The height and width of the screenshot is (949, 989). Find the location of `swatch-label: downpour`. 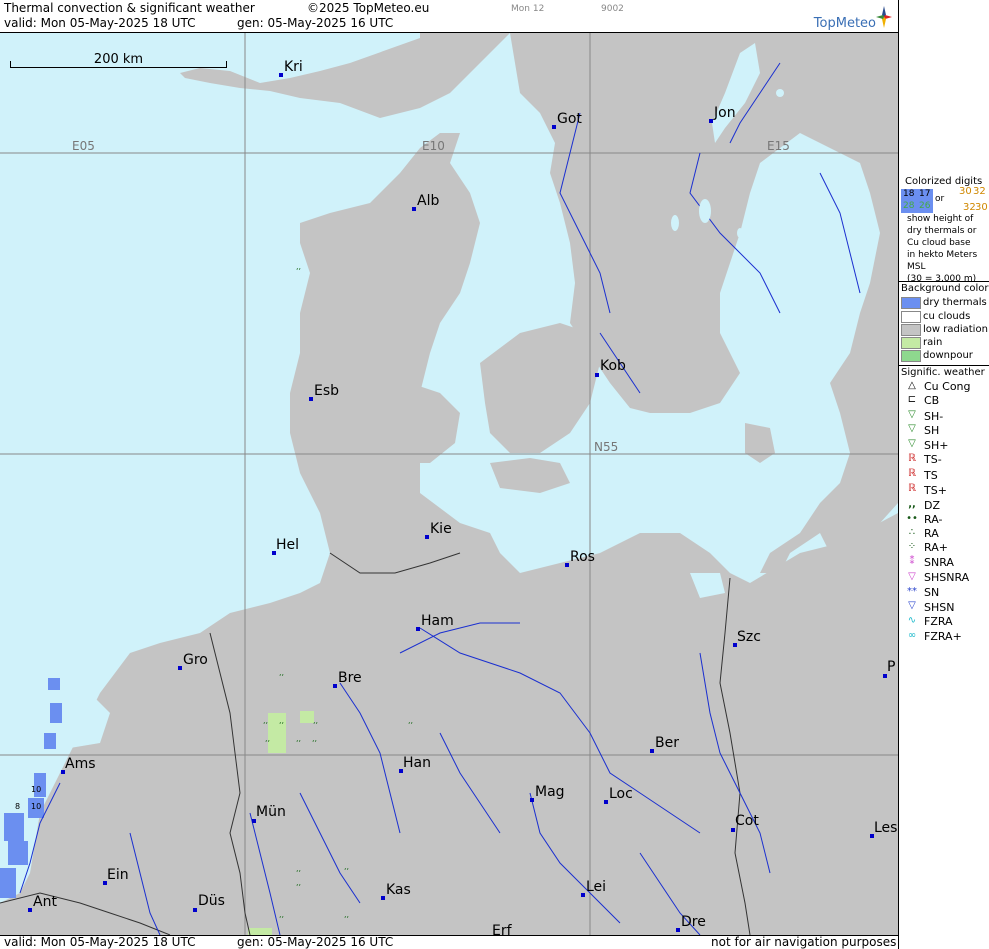

swatch-label: downpour is located at coordinates (948, 355).